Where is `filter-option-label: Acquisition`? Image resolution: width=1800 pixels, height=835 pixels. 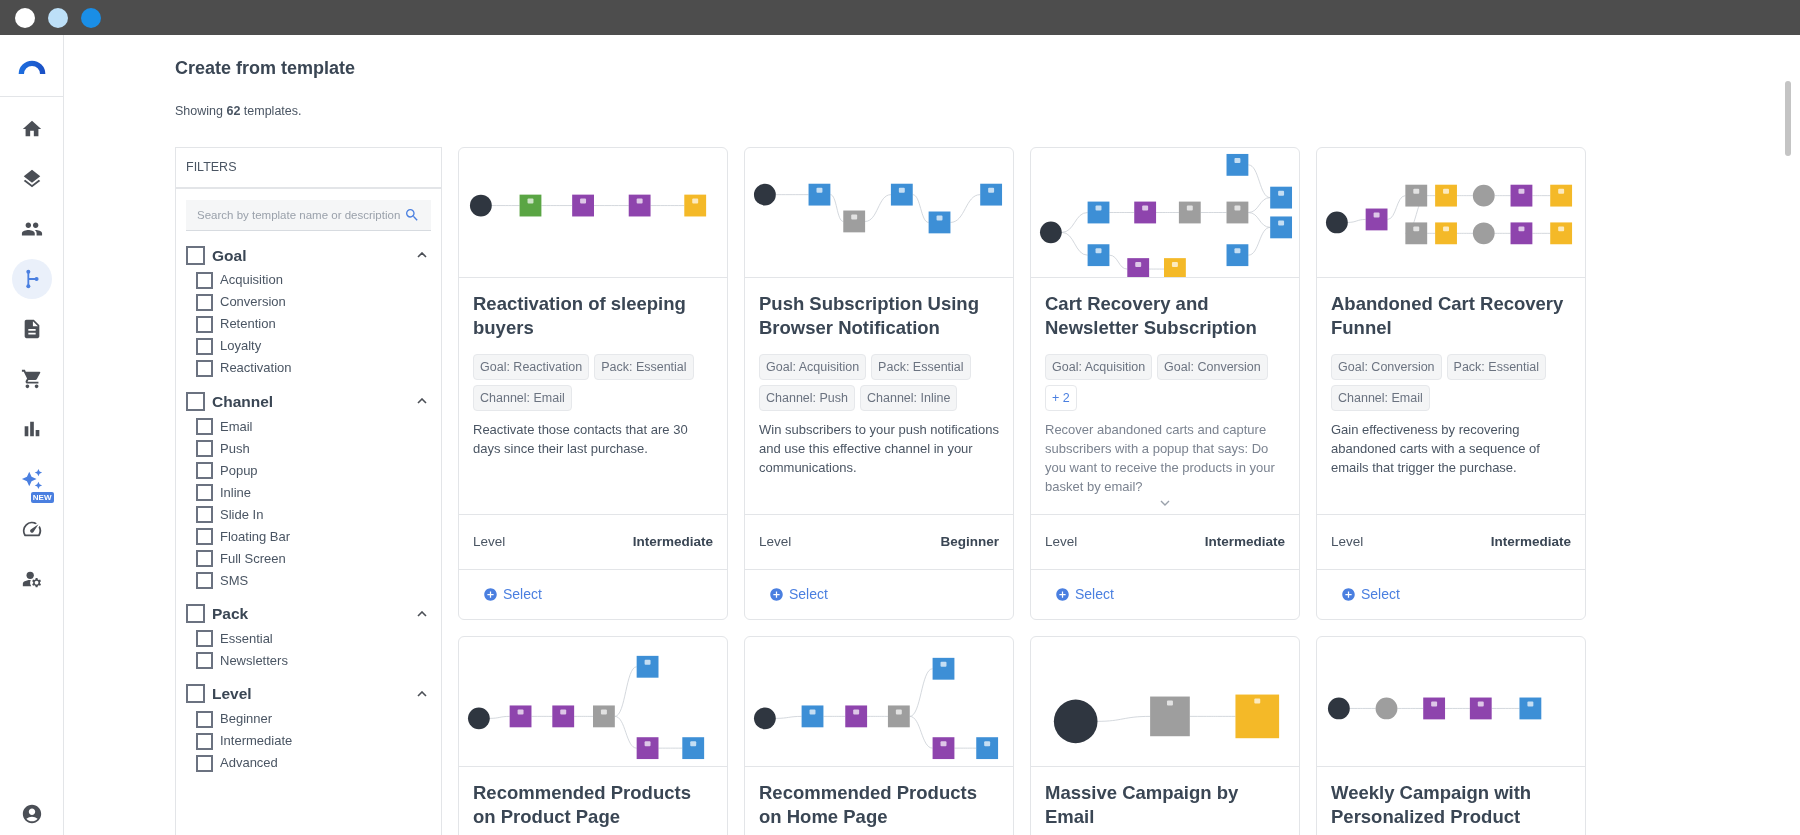 filter-option-label: Acquisition is located at coordinates (251, 280).